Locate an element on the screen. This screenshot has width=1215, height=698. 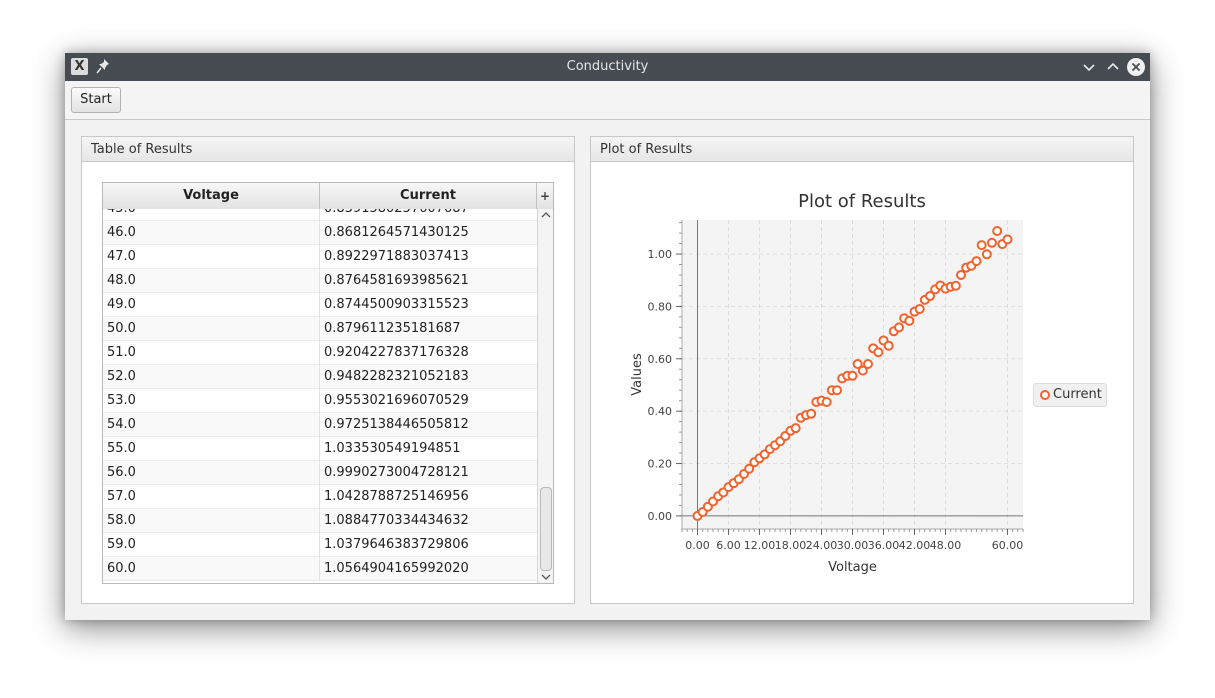
current-cell: 0.8744500903315523 is located at coordinates (396, 304).